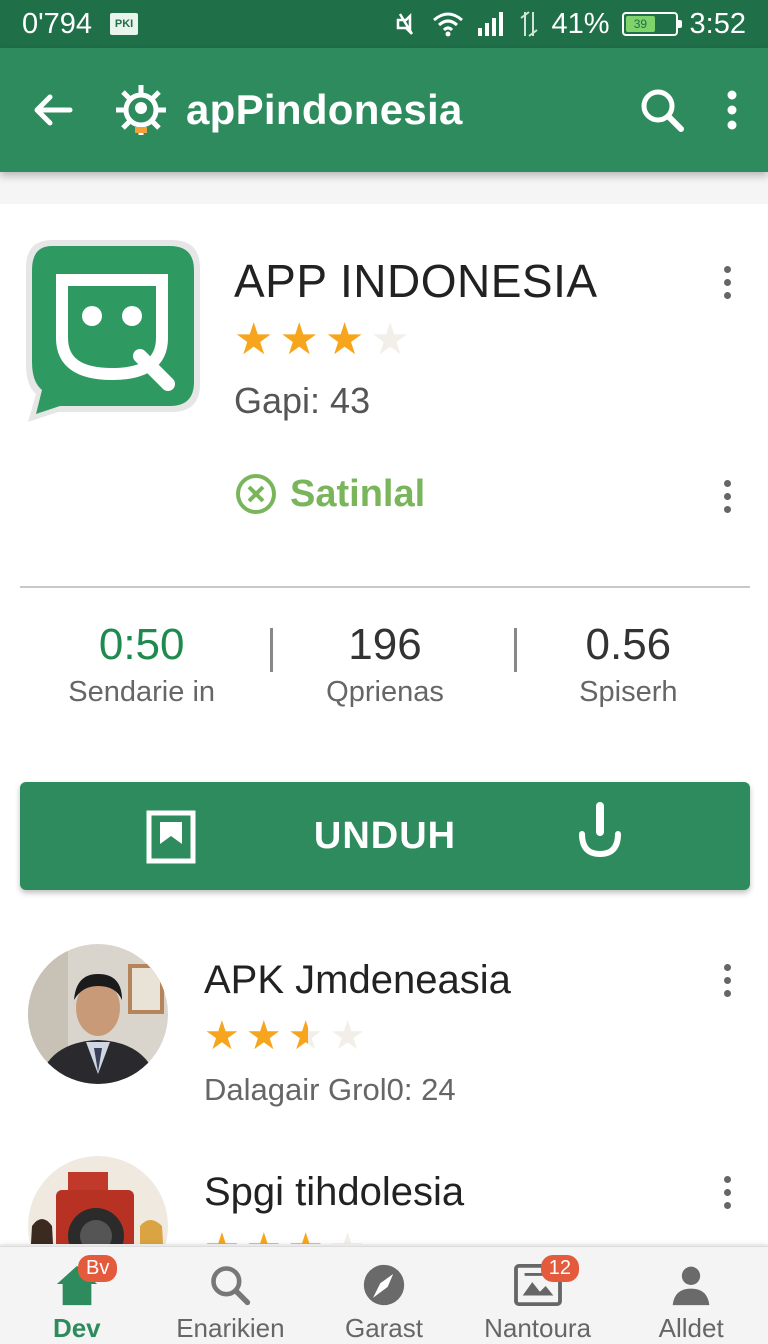 The image size is (768, 1344). I want to click on stat-item: 0:50 Sendarie in, so click(141, 670).